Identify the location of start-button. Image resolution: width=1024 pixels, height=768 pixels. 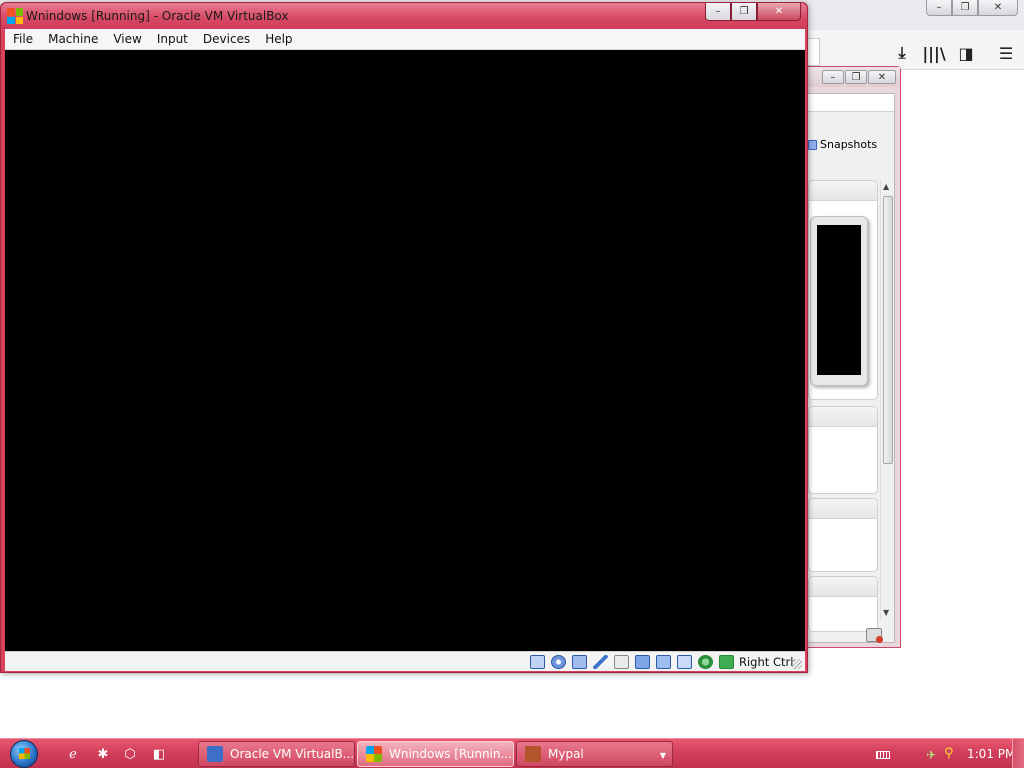
(24, 754).